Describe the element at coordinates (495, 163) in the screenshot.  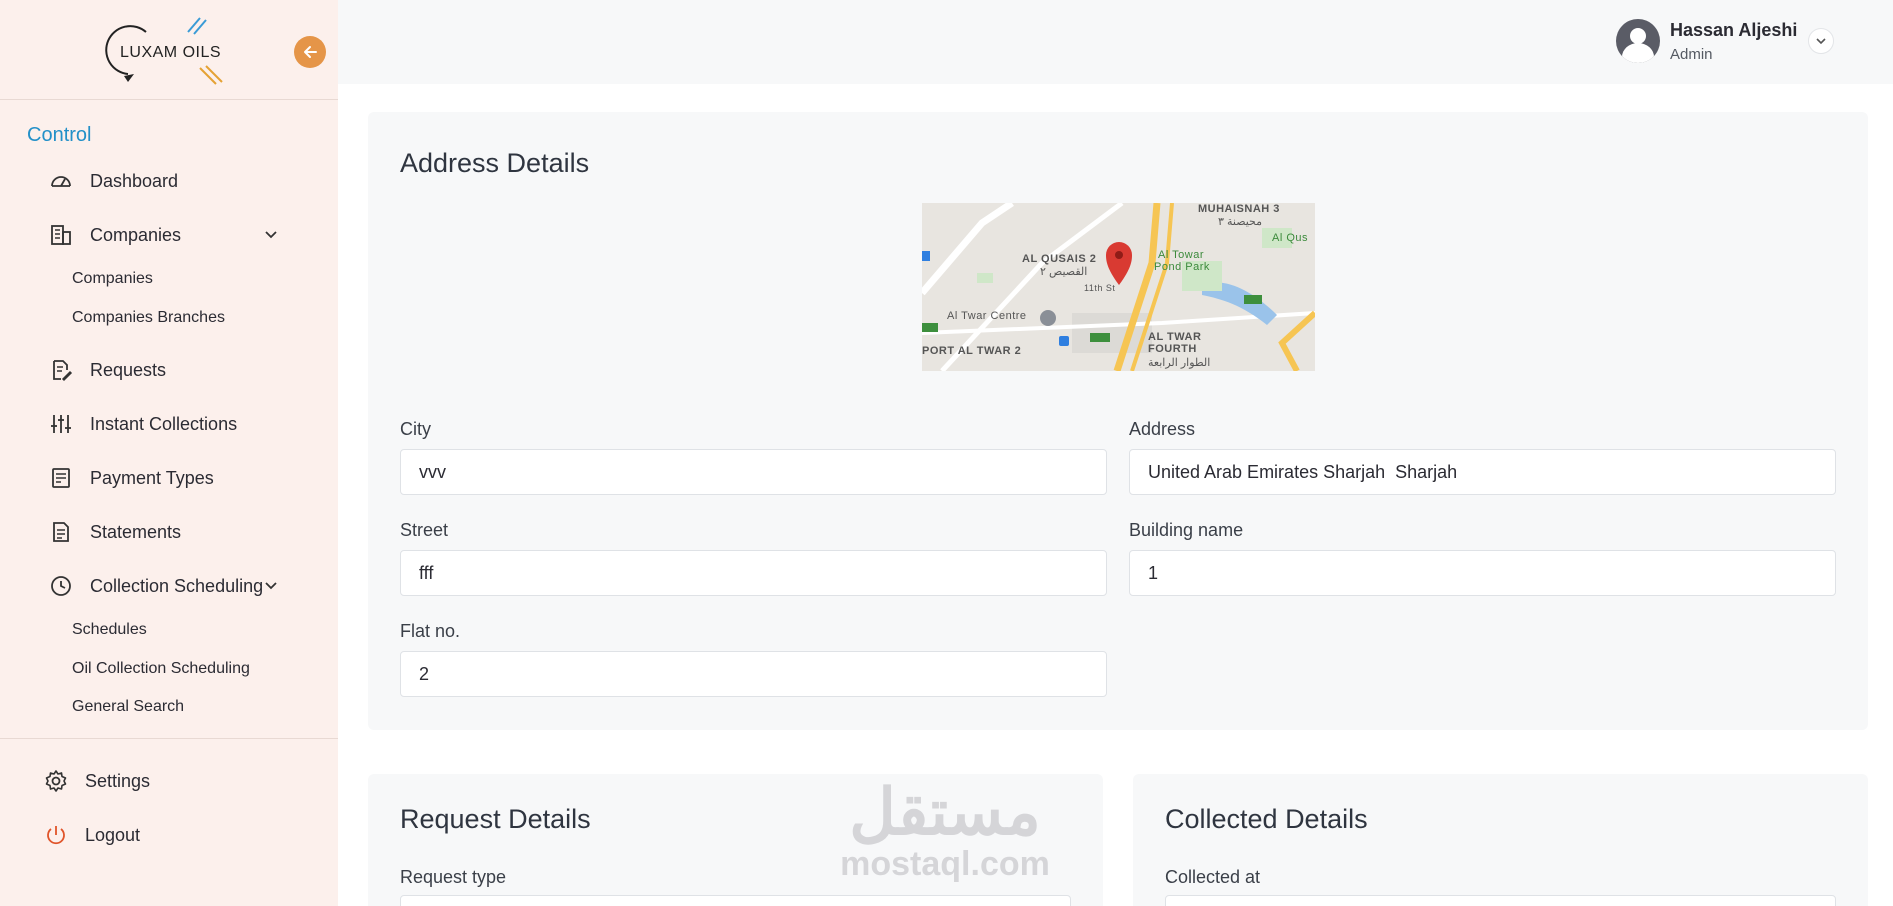
I see `address-details-title: Address Details` at that location.